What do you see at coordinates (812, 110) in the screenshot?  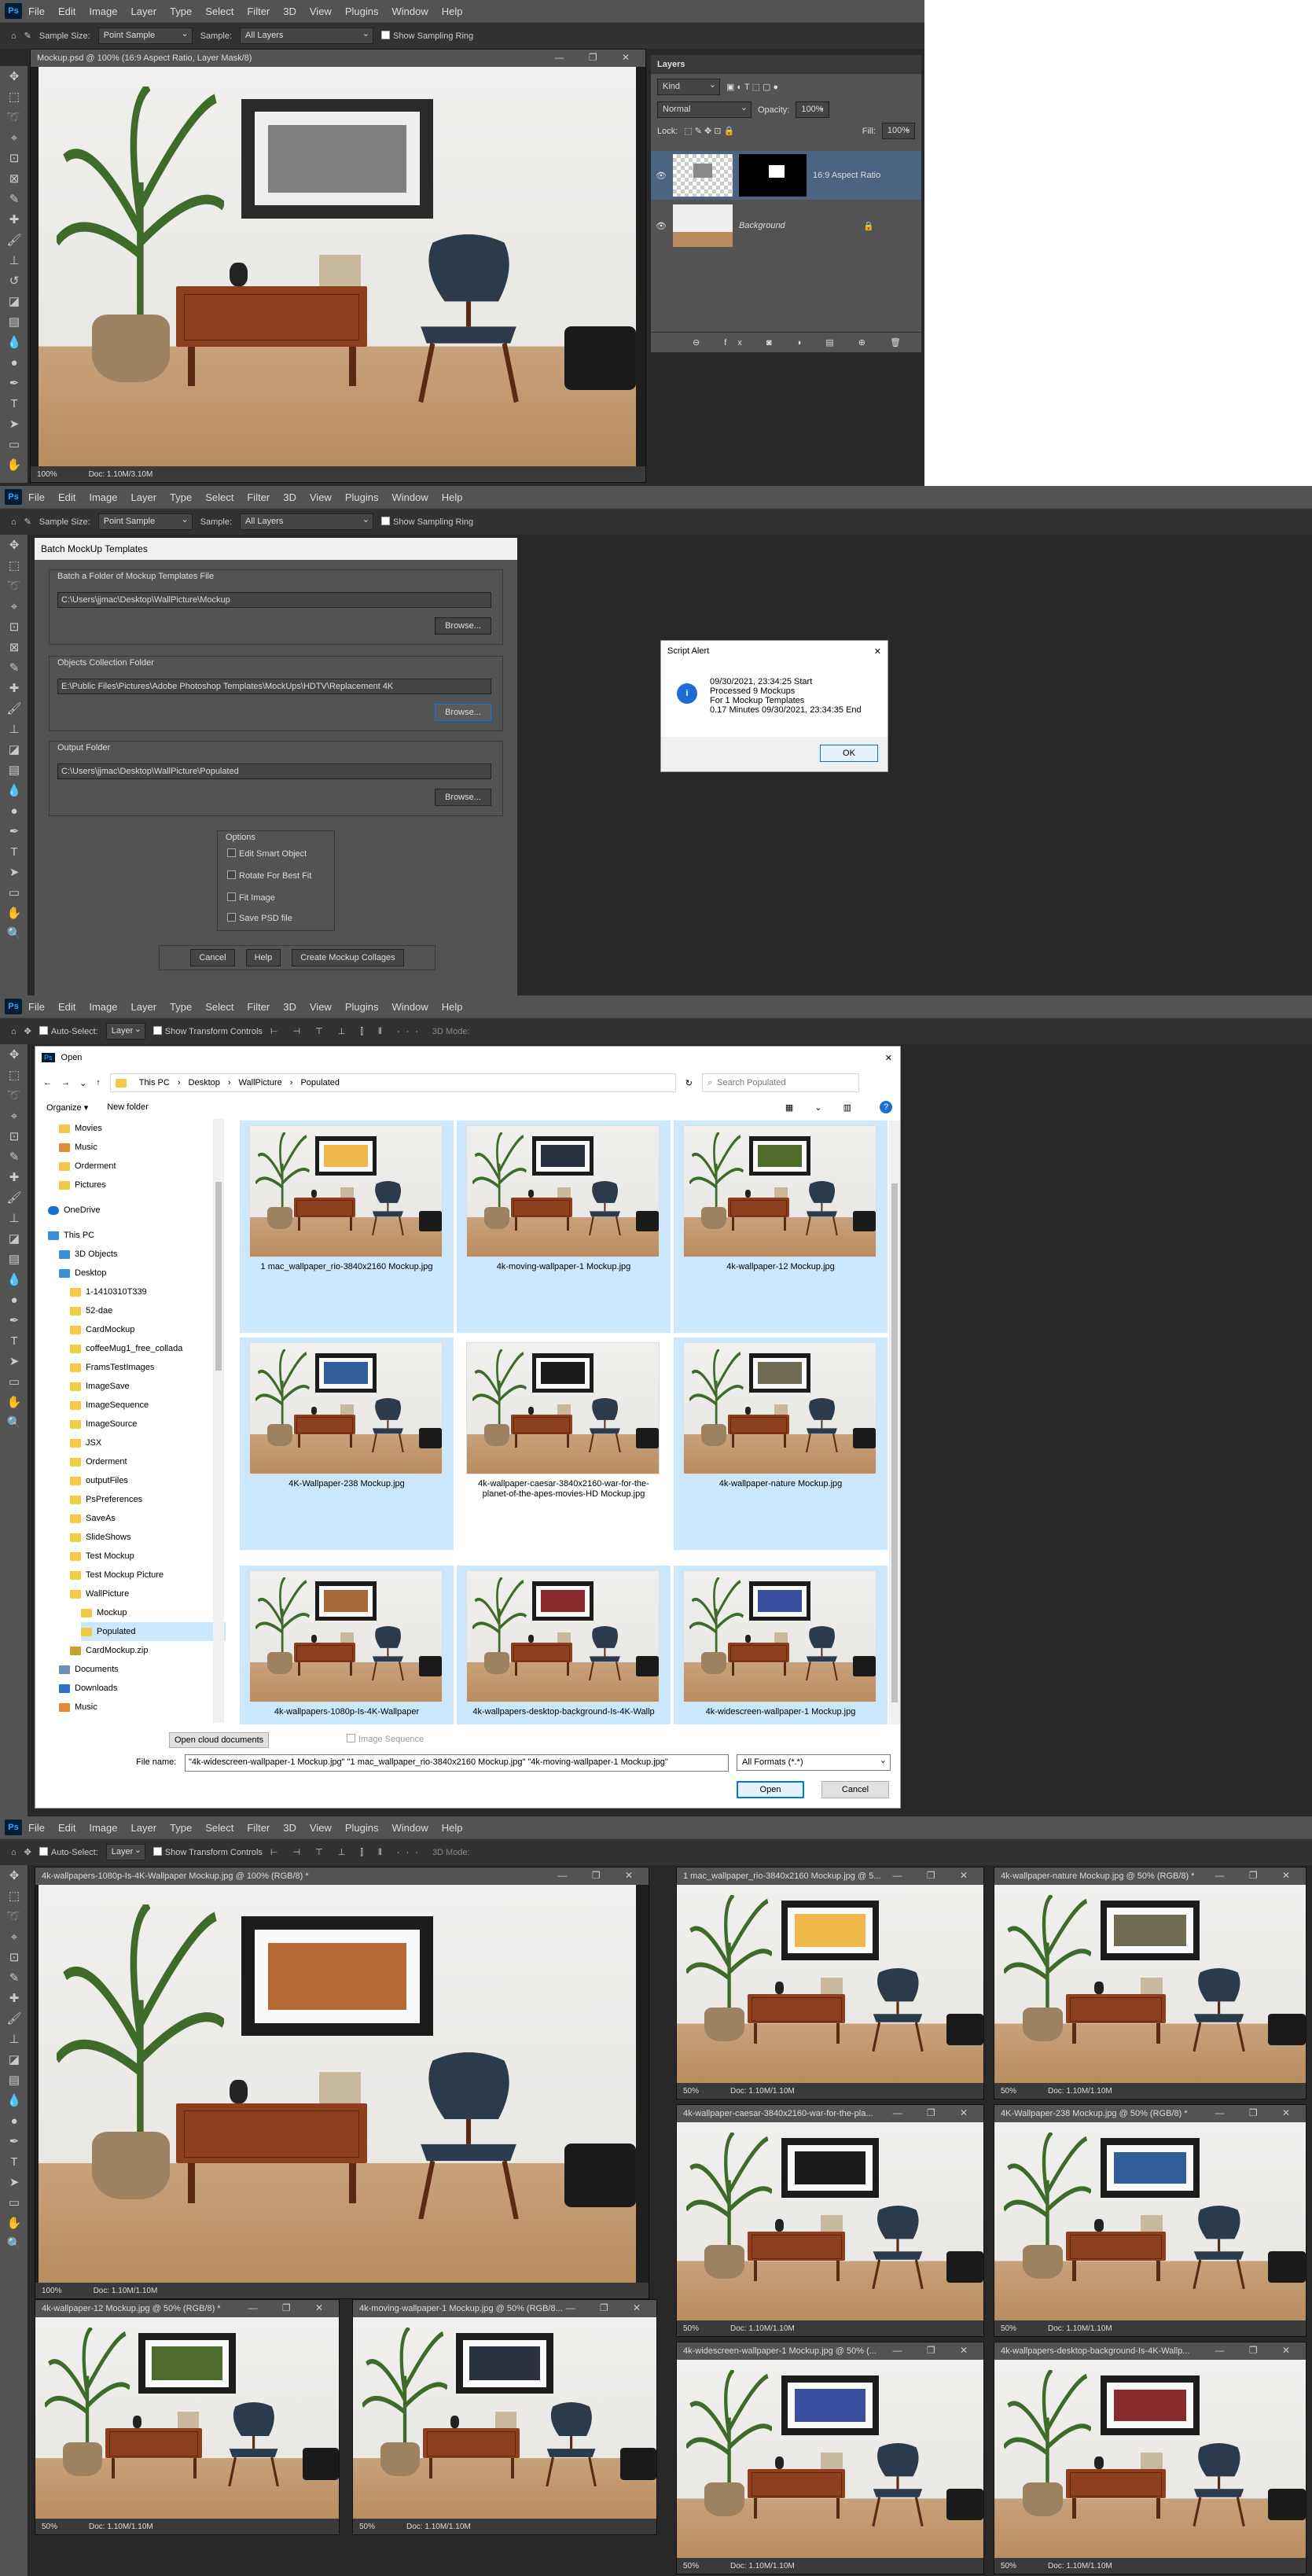 I see `opacity-value: 100%` at bounding box center [812, 110].